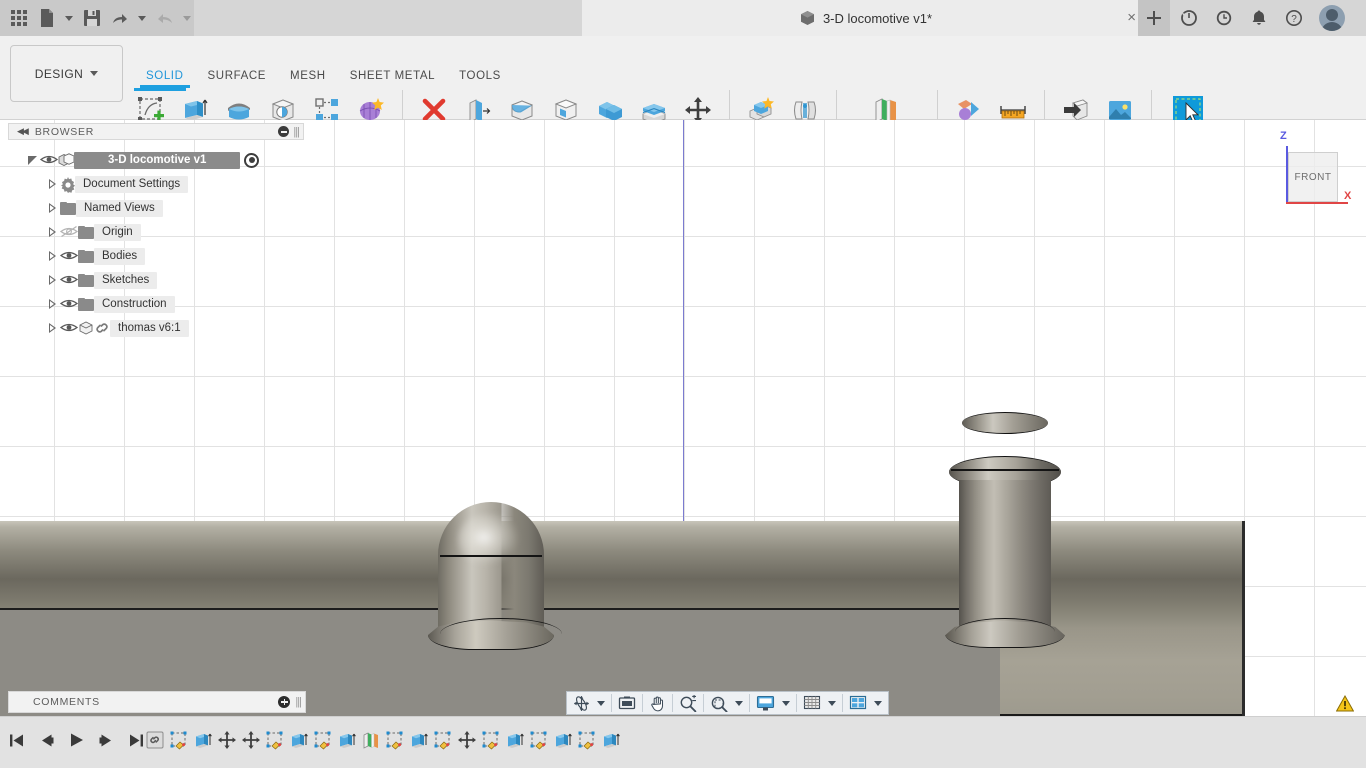 This screenshot has height=768, width=1366. Describe the element at coordinates (120, 18) in the screenshot. I see `undo-icon` at that location.